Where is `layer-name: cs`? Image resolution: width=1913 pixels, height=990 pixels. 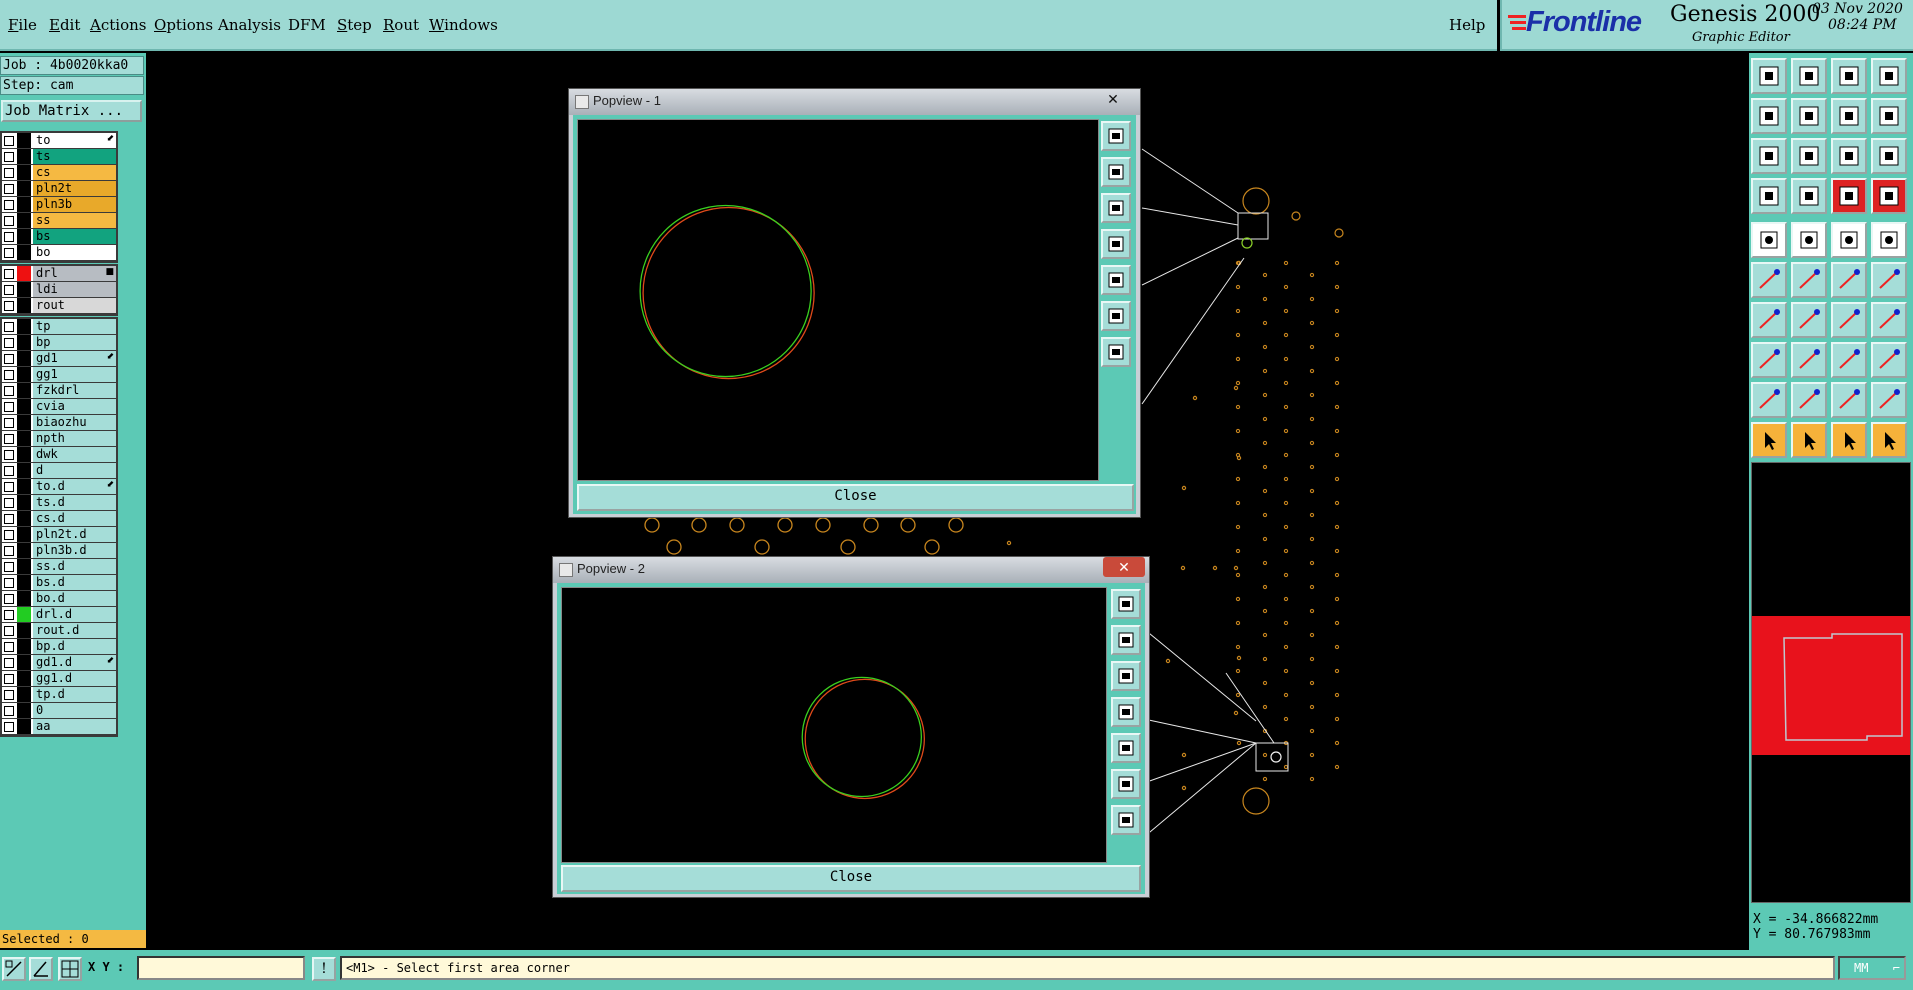
layer-name: cs is located at coordinates (74, 172).